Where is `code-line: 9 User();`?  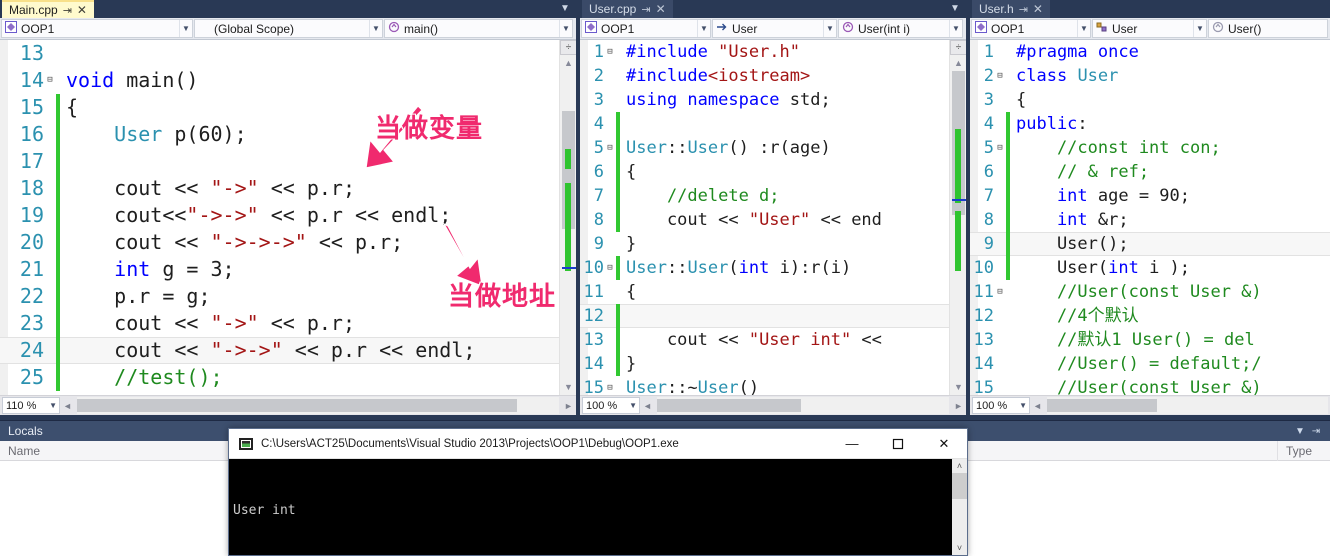
code-line: 9 User(); is located at coordinates (1150, 244).